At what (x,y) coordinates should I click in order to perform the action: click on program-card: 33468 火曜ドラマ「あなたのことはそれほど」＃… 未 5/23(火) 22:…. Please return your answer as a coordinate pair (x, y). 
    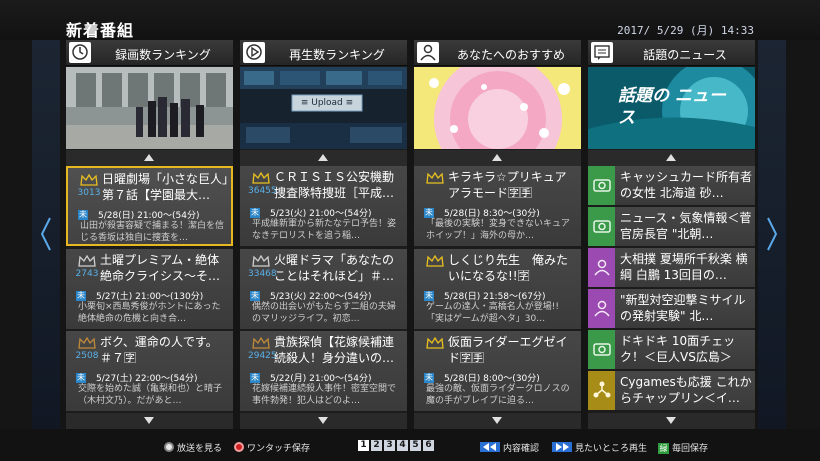
    Looking at the image, I should click on (323, 289).